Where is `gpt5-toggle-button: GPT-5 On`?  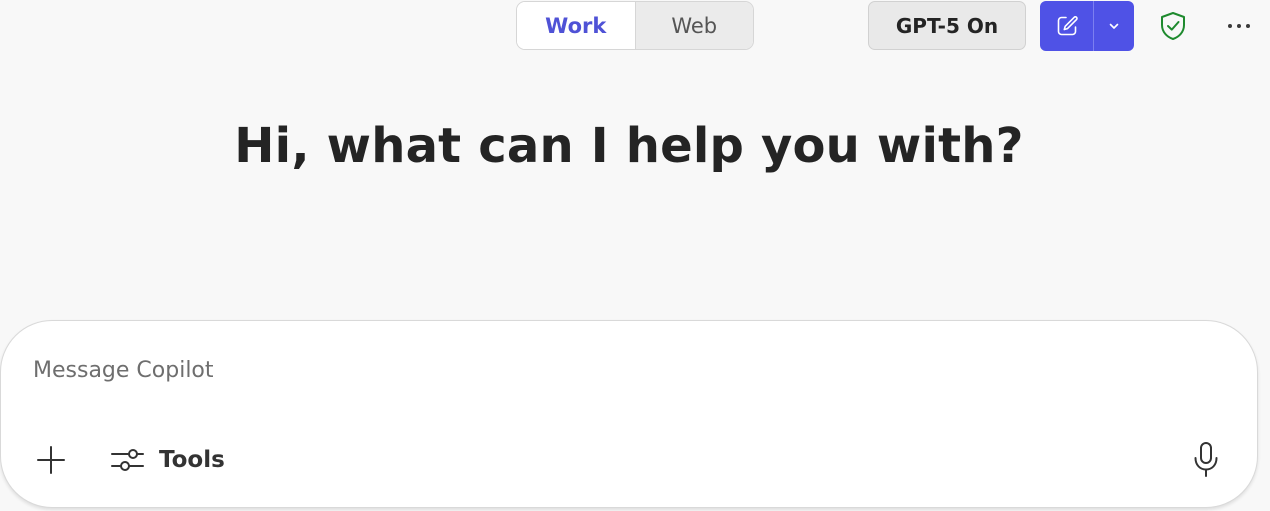
gpt5-toggle-button: GPT-5 On is located at coordinates (947, 25).